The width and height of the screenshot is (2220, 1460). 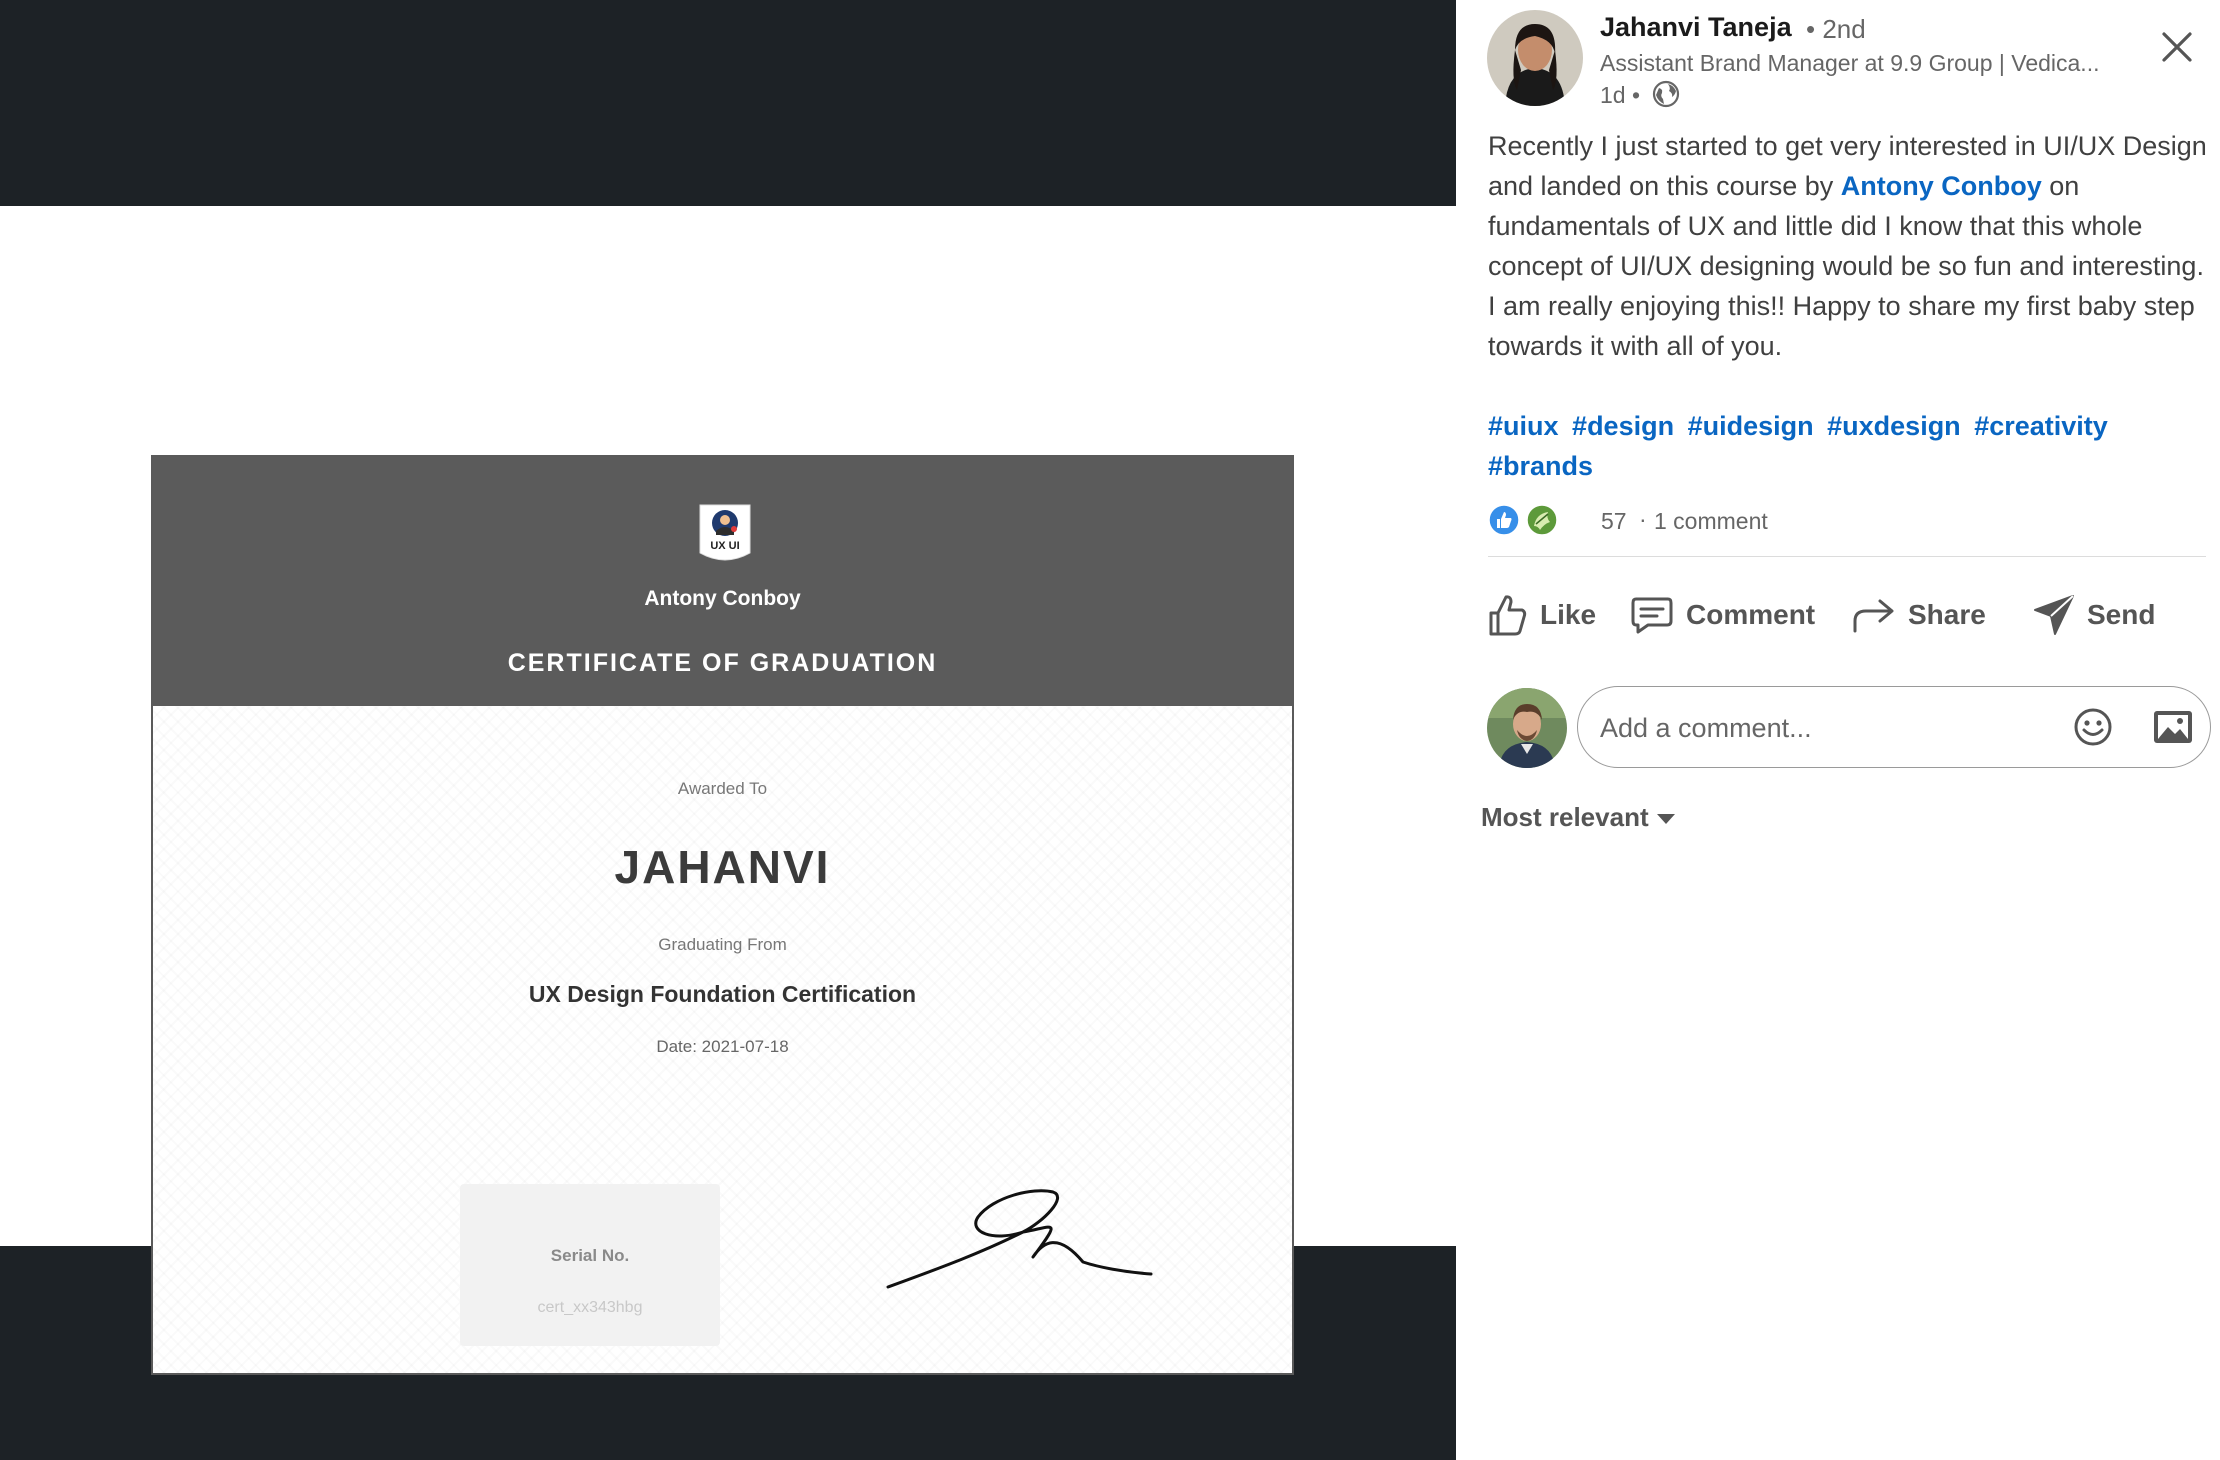 I want to click on divider, so click(x=1847, y=556).